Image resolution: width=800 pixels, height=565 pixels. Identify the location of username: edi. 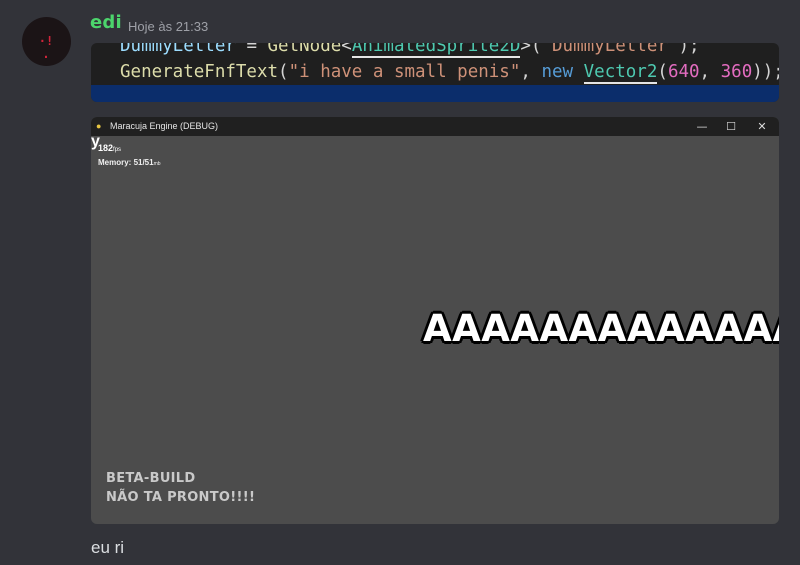
(106, 22).